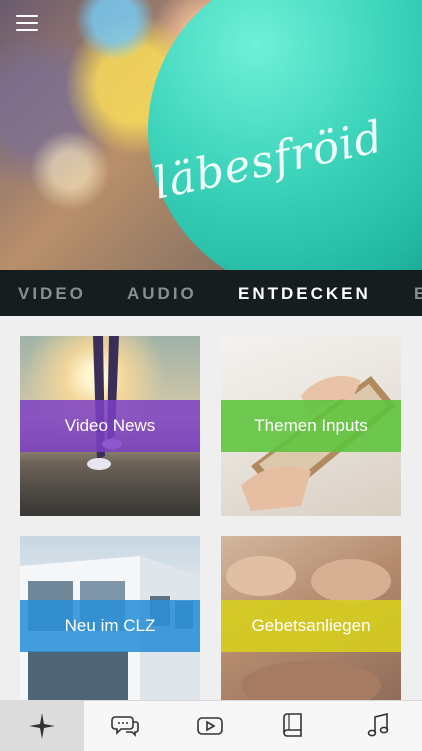 This screenshot has width=422, height=751. Describe the element at coordinates (162, 293) in the screenshot. I see `tab-audio: AUDIO` at that location.